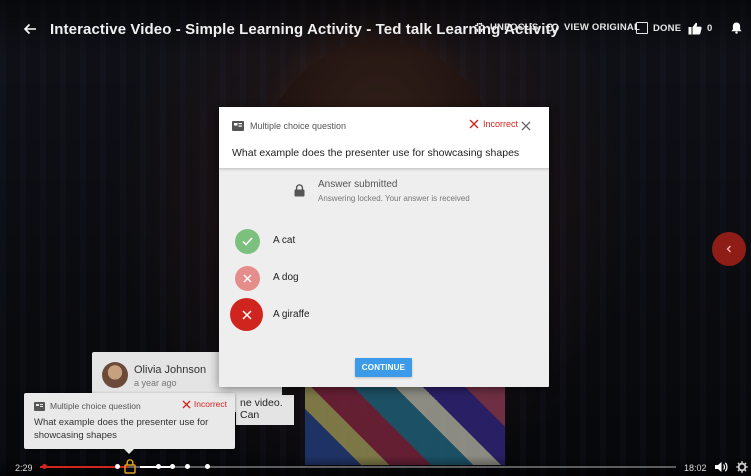  I want to click on chevron-left-icon, so click(728, 249).